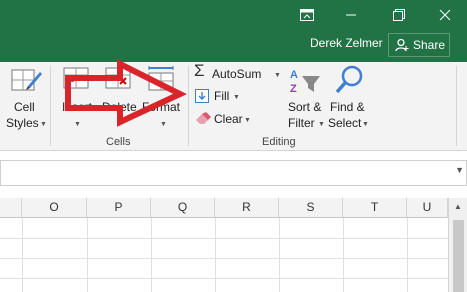  What do you see at coordinates (427, 208) in the screenshot?
I see `column-header-u: U` at bounding box center [427, 208].